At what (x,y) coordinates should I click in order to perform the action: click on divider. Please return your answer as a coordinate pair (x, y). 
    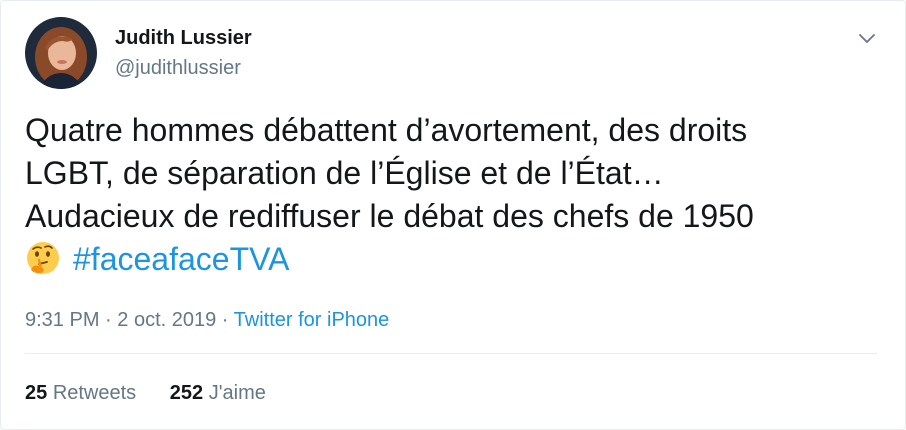
    Looking at the image, I should click on (451, 353).